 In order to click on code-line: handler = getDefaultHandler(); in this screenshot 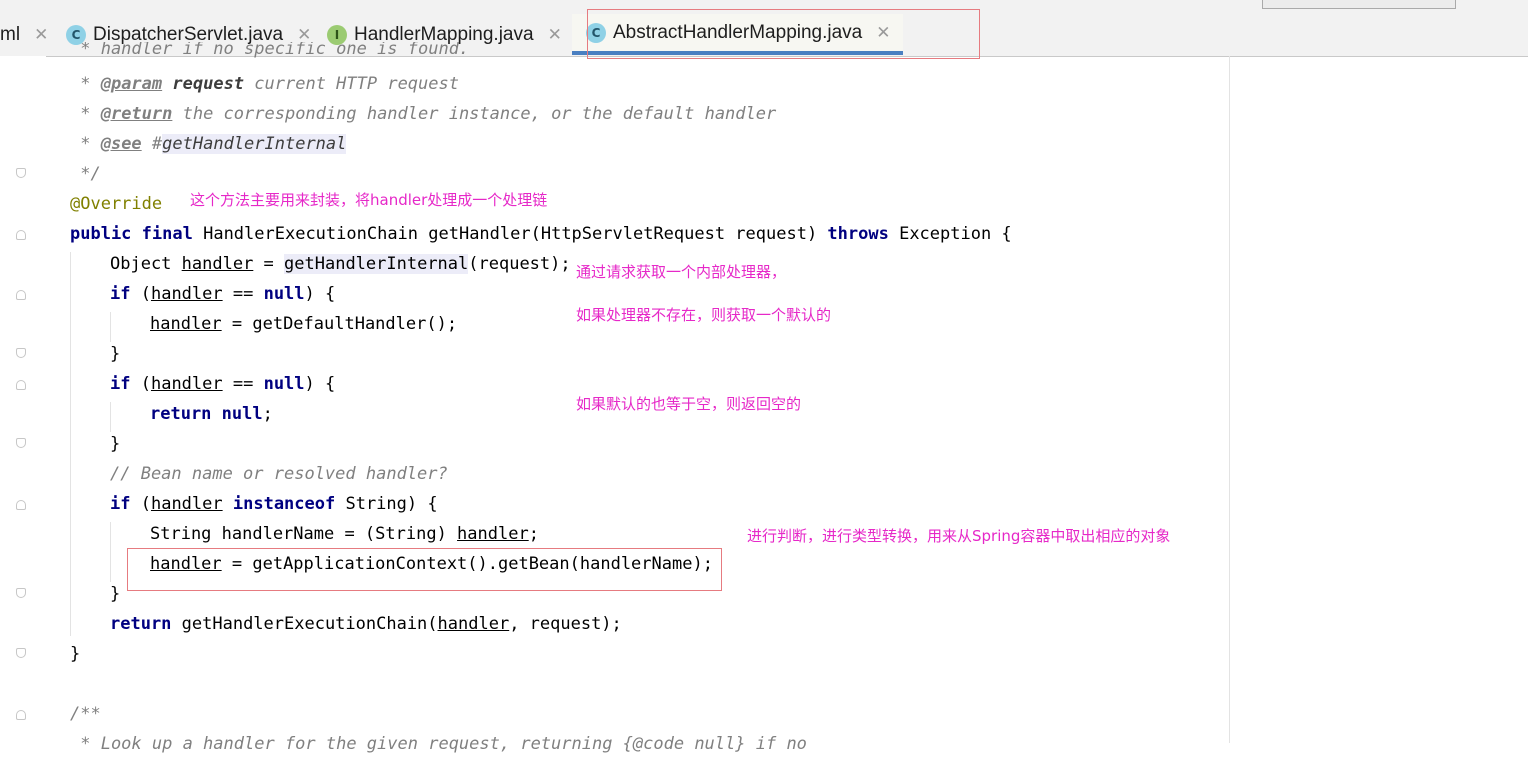, I will do `click(304, 324)`.